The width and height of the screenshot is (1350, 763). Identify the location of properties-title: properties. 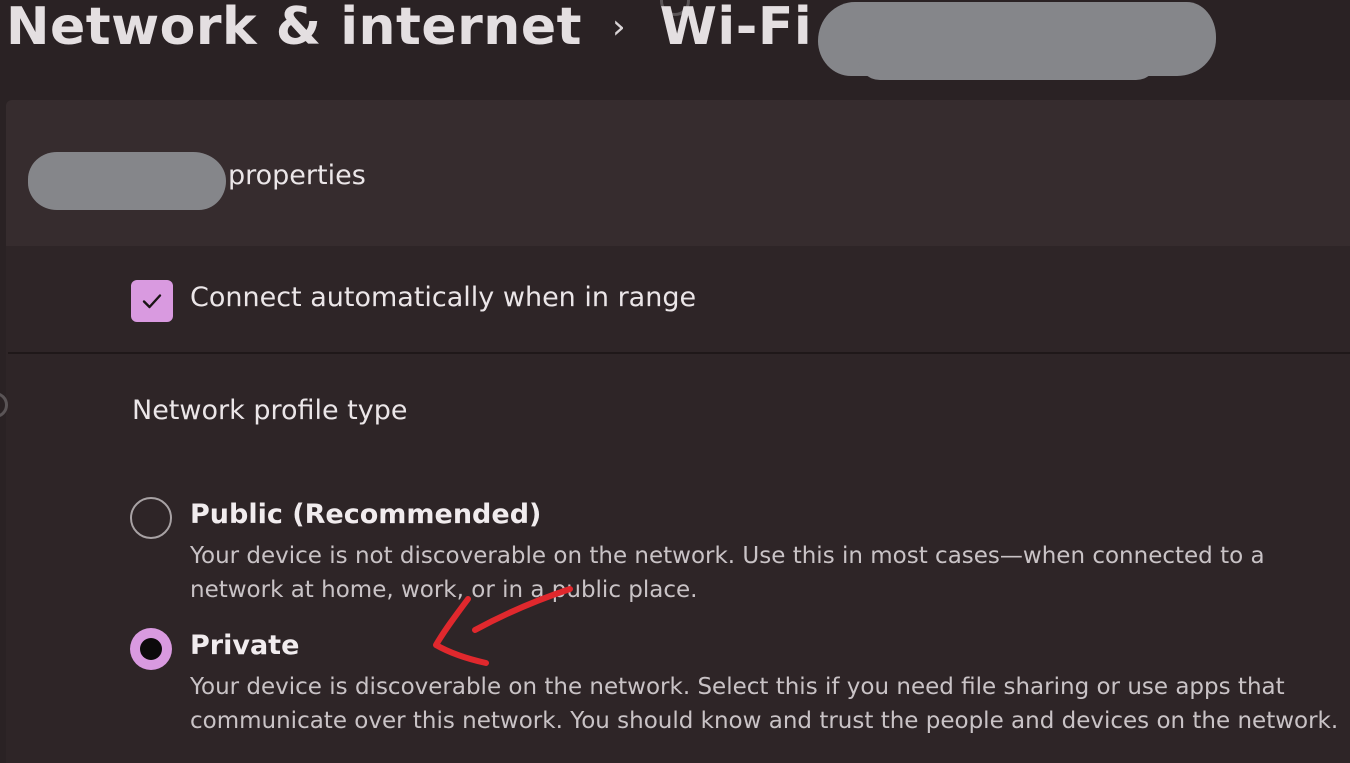
(297, 175).